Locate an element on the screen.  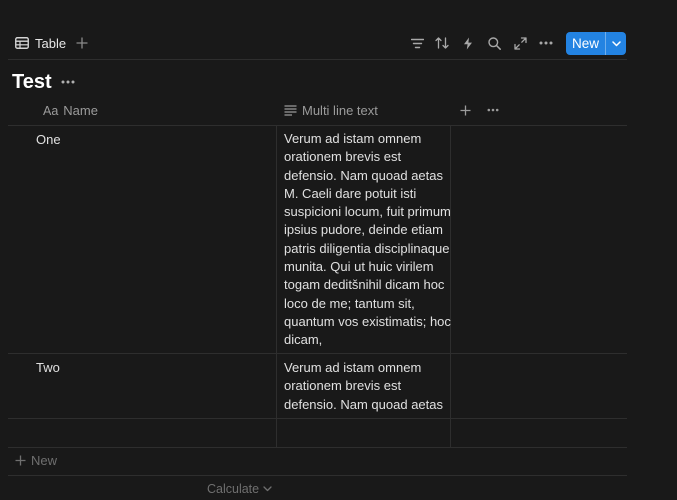
plus-icon is located at coordinates (20, 460).